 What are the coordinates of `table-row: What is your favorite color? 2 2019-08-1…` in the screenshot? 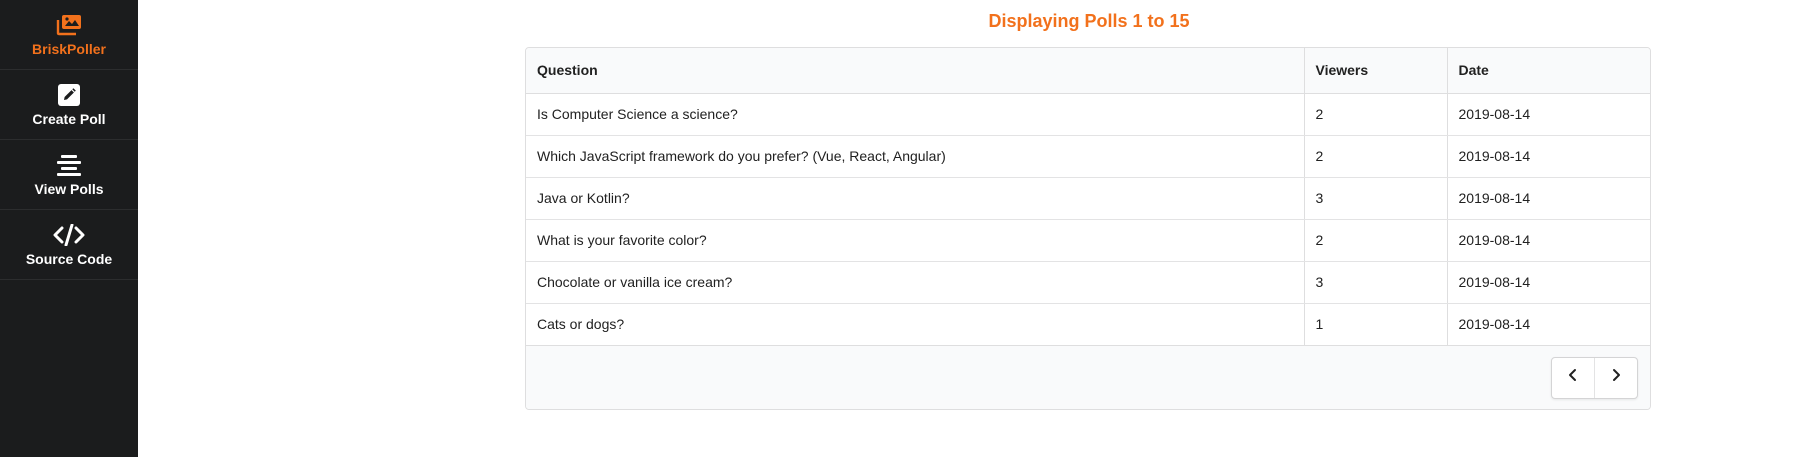 It's located at (1088, 240).